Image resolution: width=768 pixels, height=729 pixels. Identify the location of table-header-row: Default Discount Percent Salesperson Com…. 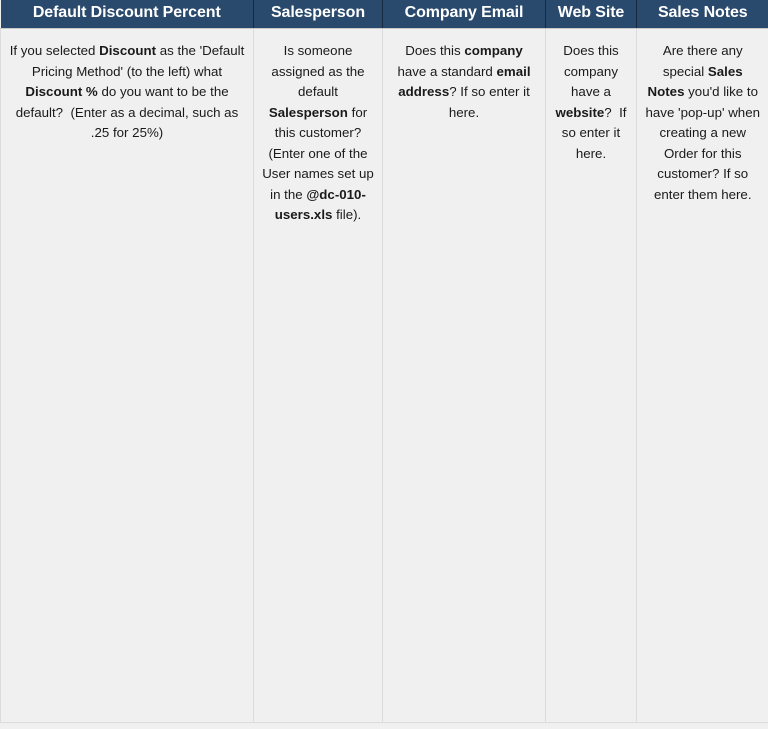
(384, 14).